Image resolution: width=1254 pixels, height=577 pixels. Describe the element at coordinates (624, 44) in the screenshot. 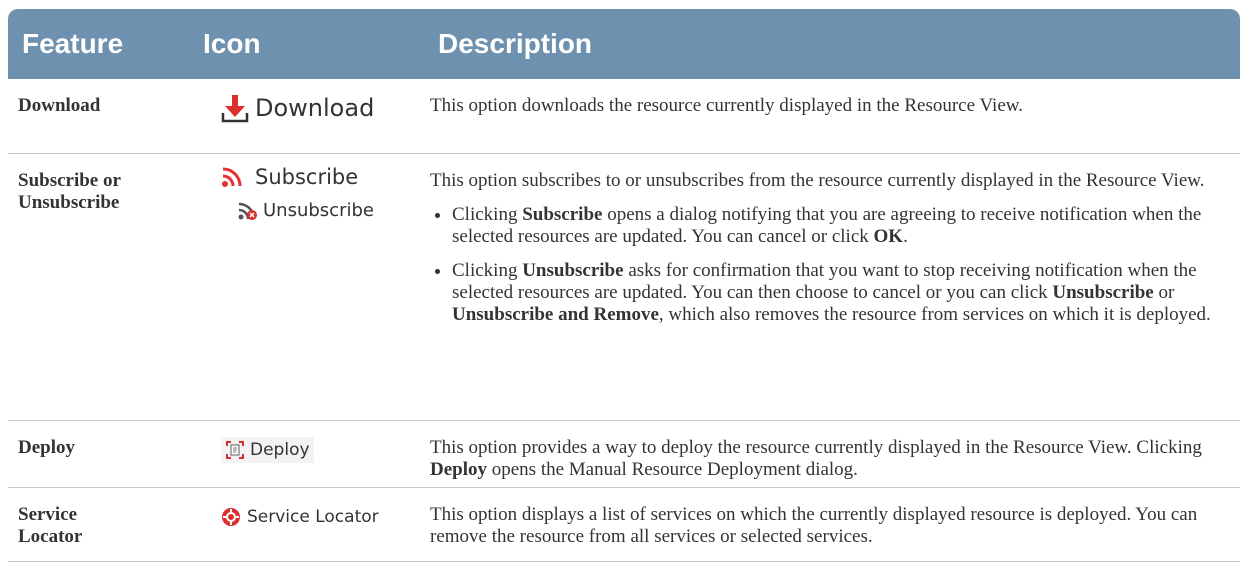

I see `table-header: Feature Icon Description` at that location.